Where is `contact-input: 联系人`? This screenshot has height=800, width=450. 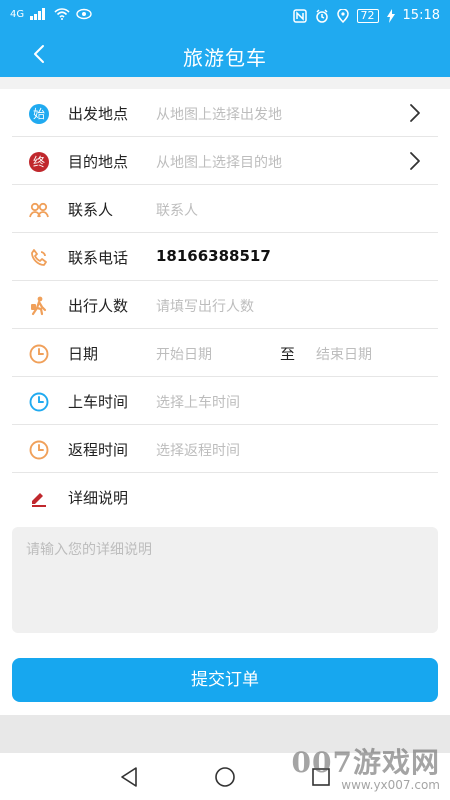
contact-input: 联系人 is located at coordinates (177, 210).